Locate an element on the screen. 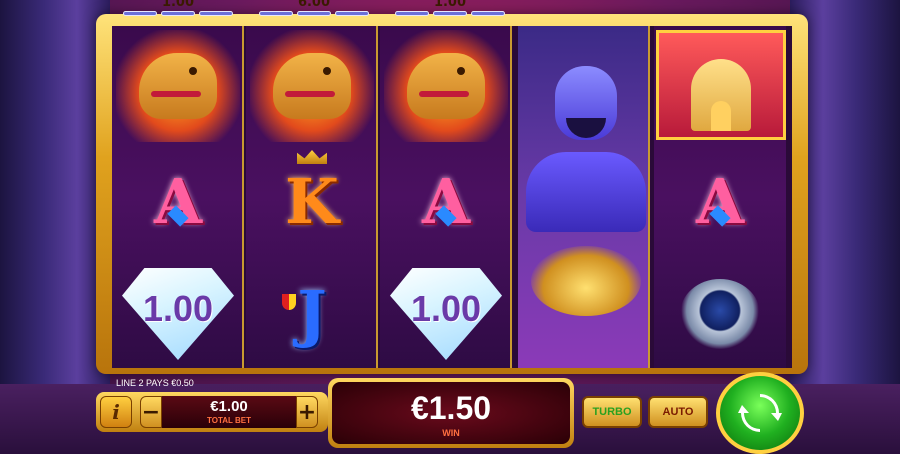  line-pays-text: LINE 2 PAYS €0.50 is located at coordinates (155, 383).